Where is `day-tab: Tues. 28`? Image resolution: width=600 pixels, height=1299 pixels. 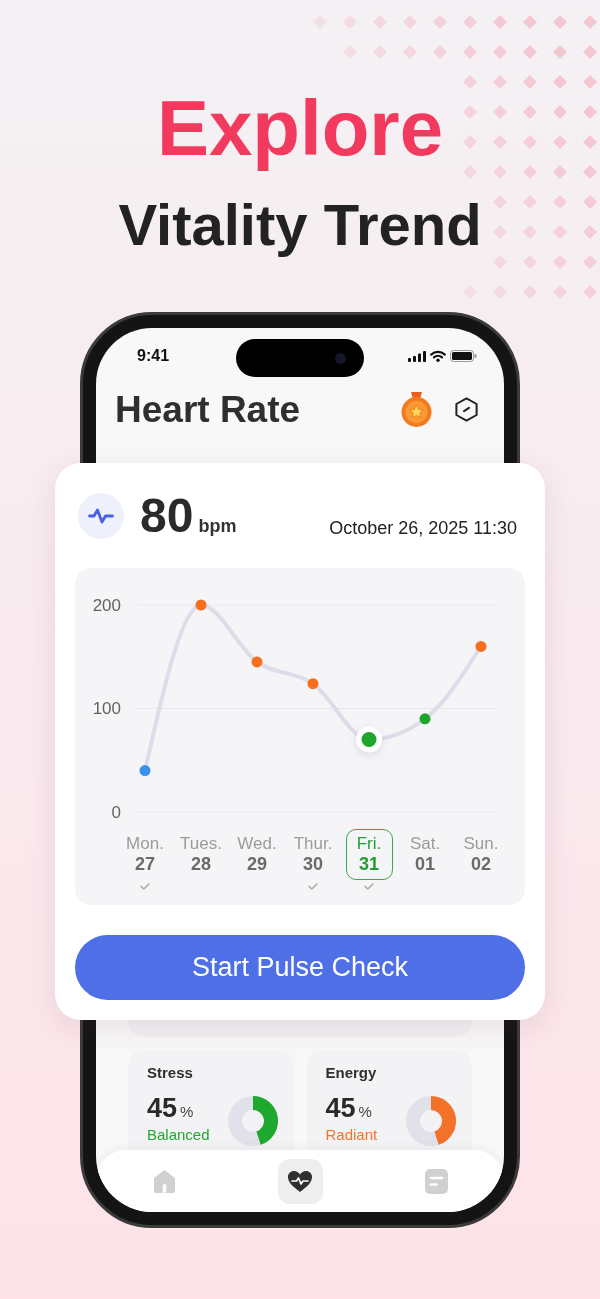
day-tab: Tues. 28 is located at coordinates (201, 854).